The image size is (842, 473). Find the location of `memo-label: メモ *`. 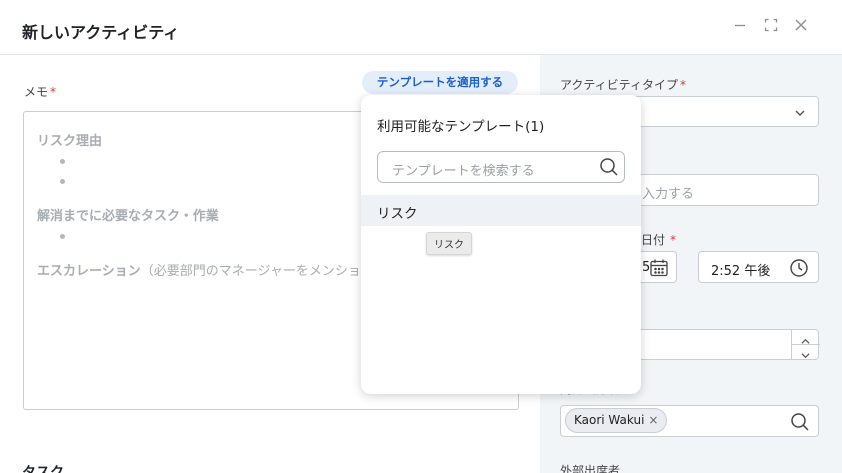

memo-label: メモ * is located at coordinates (40, 92).